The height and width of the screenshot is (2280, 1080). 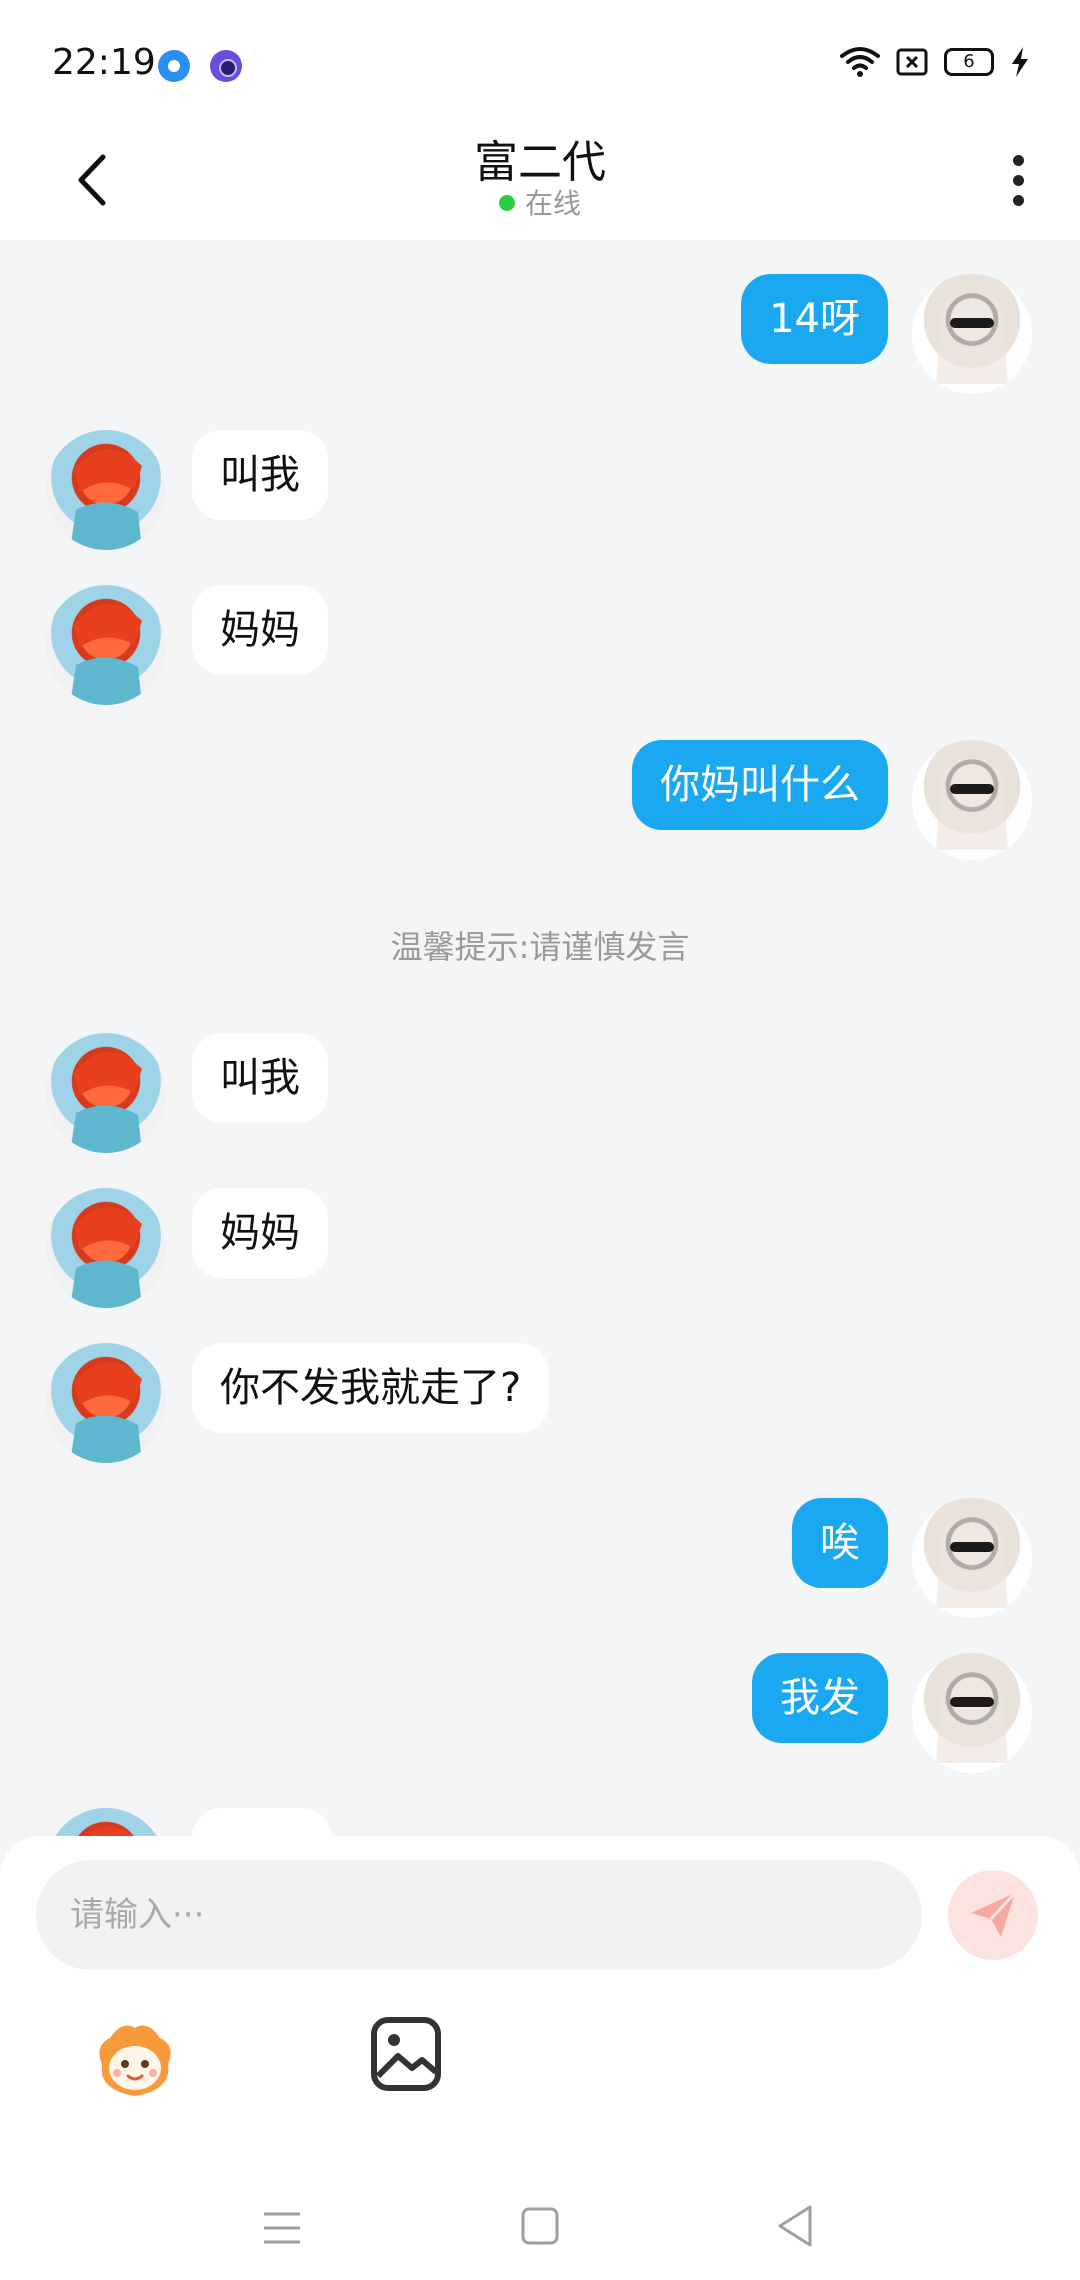 I want to click on chat-header: 富二代 在线, so click(x=540, y=180).